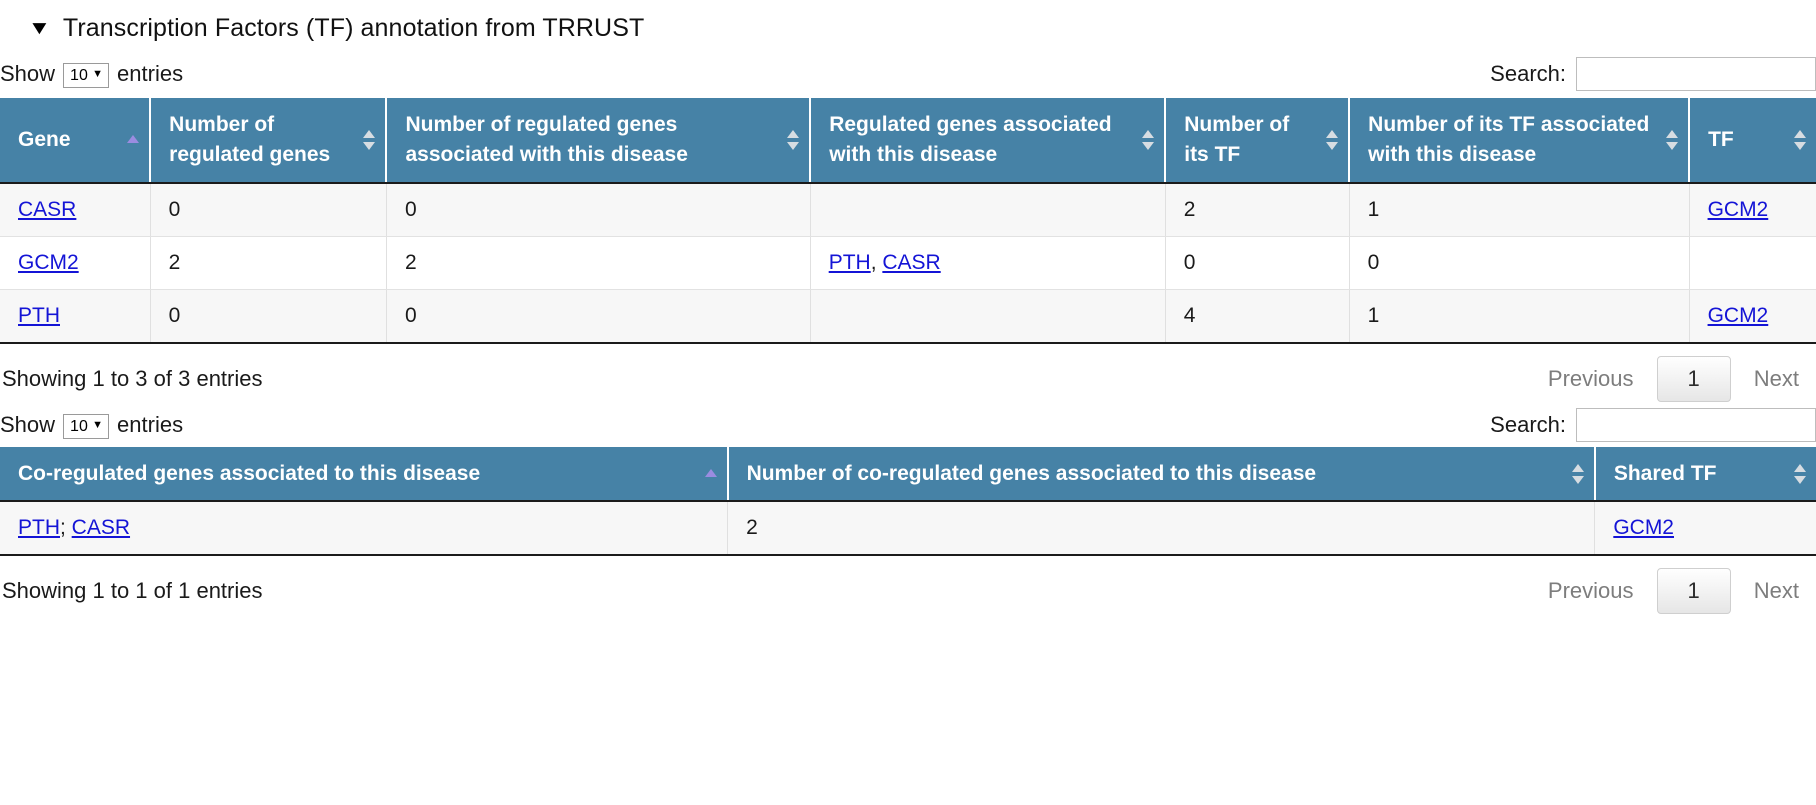  I want to click on table2-body: PTH; CASR 2 GCM2, so click(908, 529).